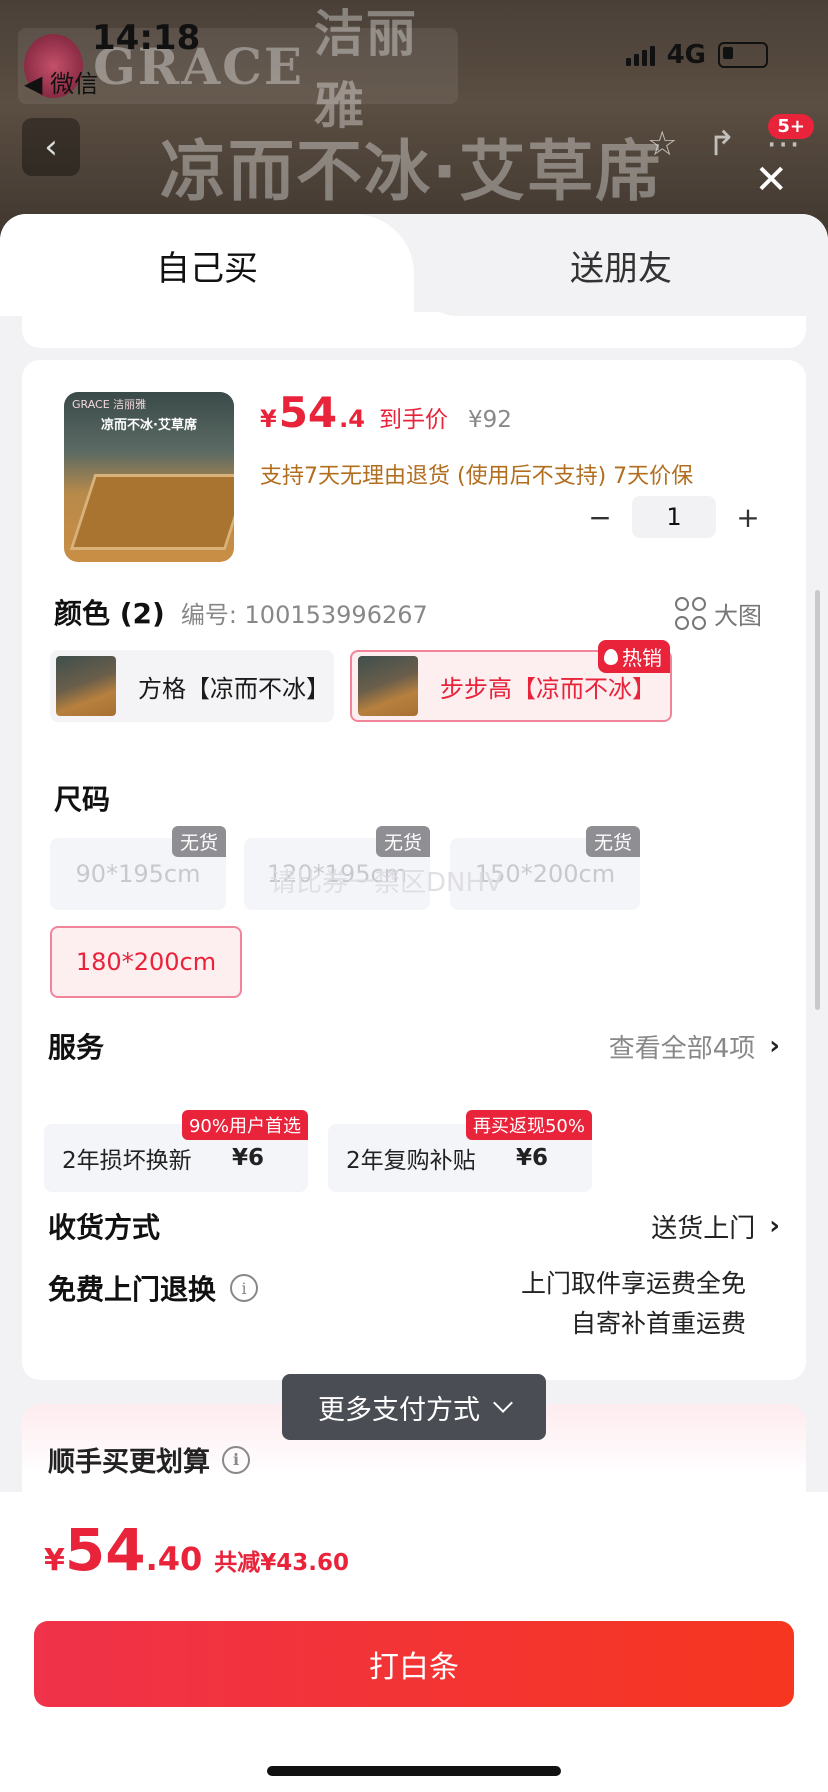 The width and height of the screenshot is (828, 1792). Describe the element at coordinates (244, 1125) in the screenshot. I see `service-badge: 90%用户首选` at that location.